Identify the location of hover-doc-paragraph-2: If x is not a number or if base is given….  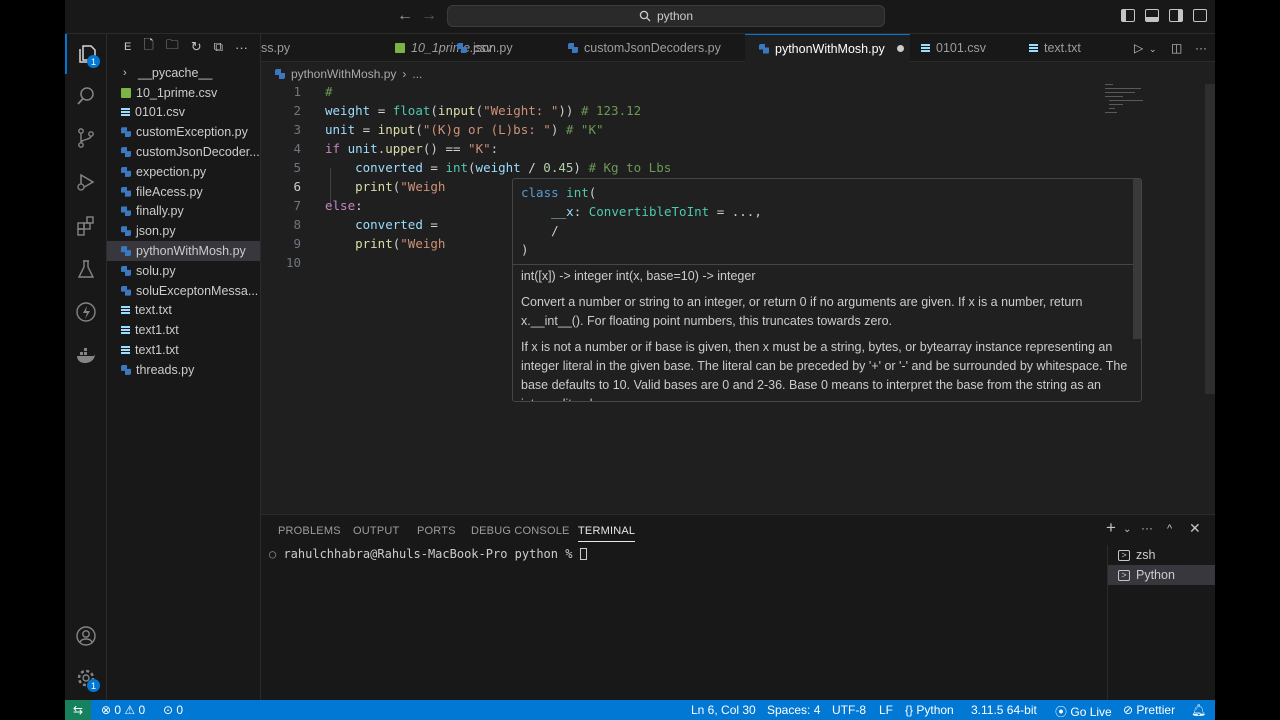
(824, 370).